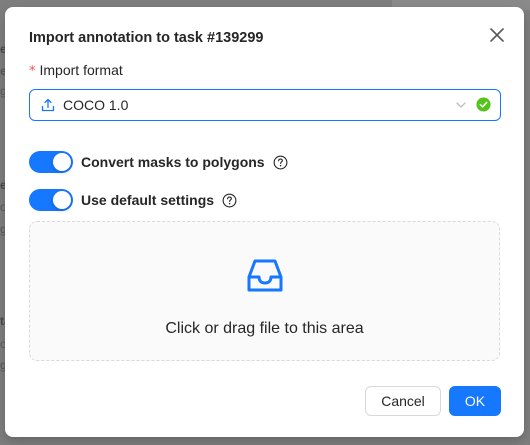  I want to click on check-circle-icon, so click(483, 104).